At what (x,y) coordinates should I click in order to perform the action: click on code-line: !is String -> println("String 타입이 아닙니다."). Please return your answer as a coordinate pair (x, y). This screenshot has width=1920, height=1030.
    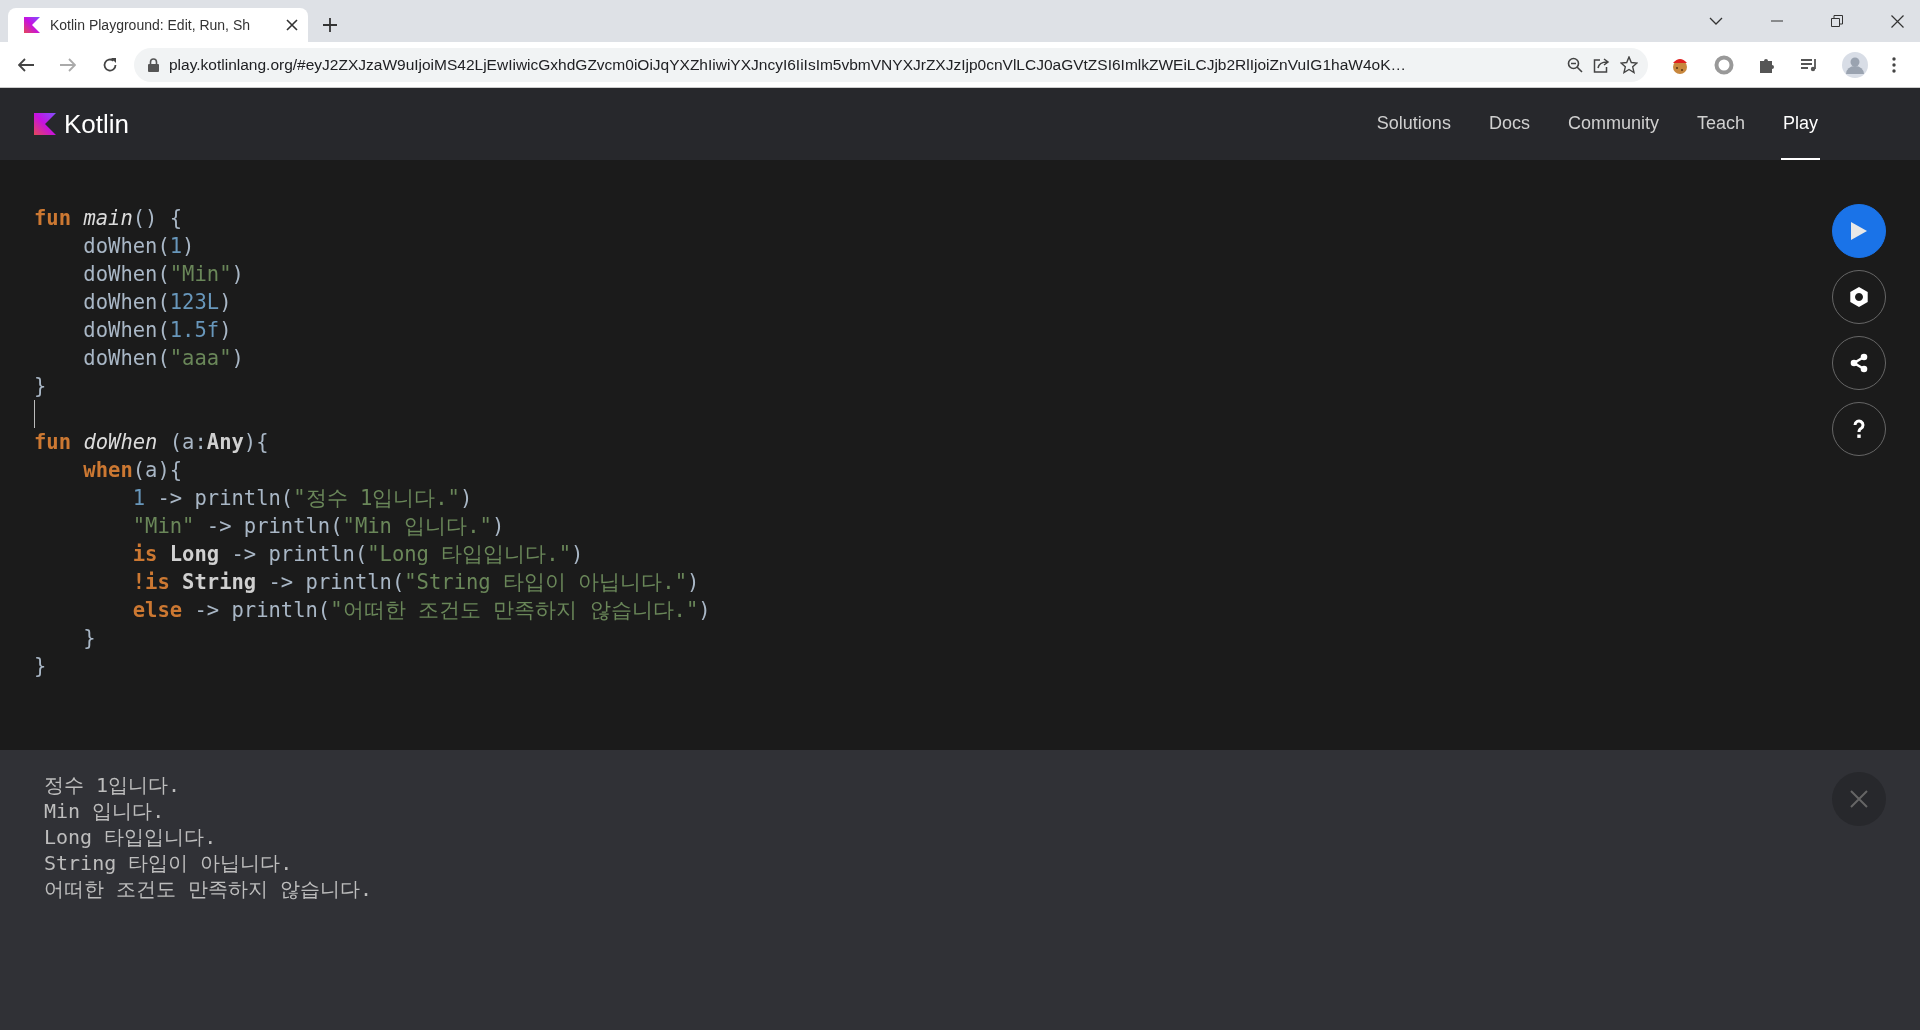
    Looking at the image, I should click on (415, 582).